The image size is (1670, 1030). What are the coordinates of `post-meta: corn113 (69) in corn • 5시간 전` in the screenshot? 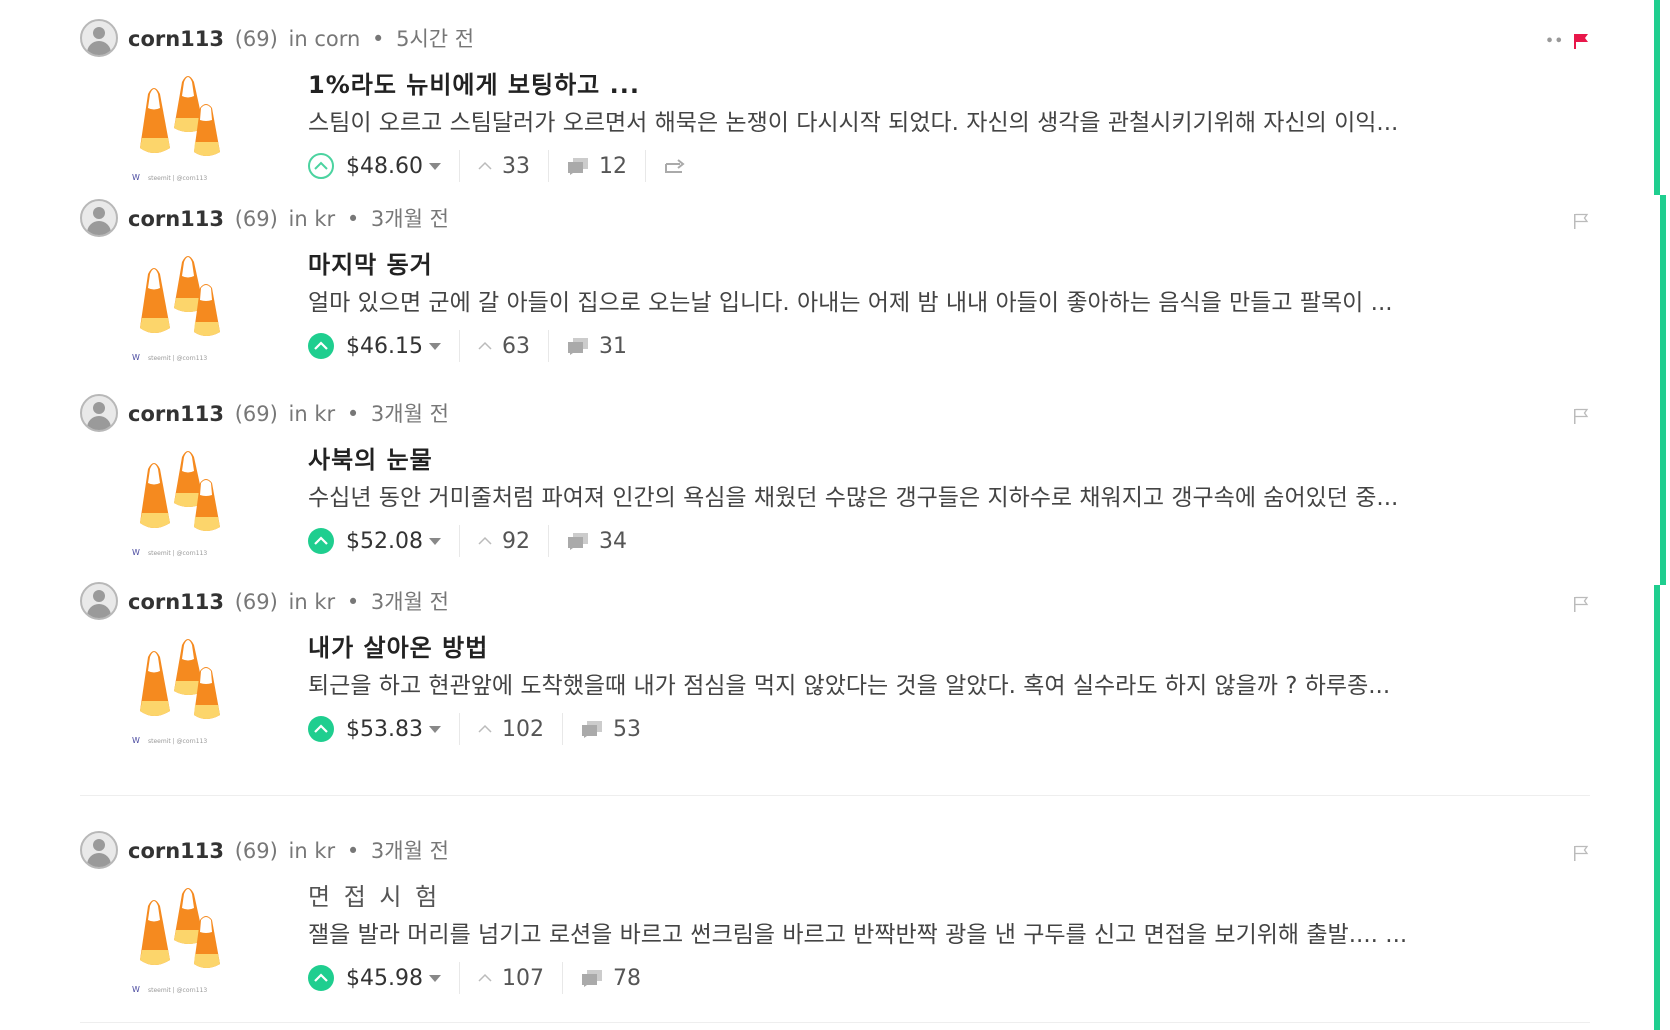 It's located at (301, 38).